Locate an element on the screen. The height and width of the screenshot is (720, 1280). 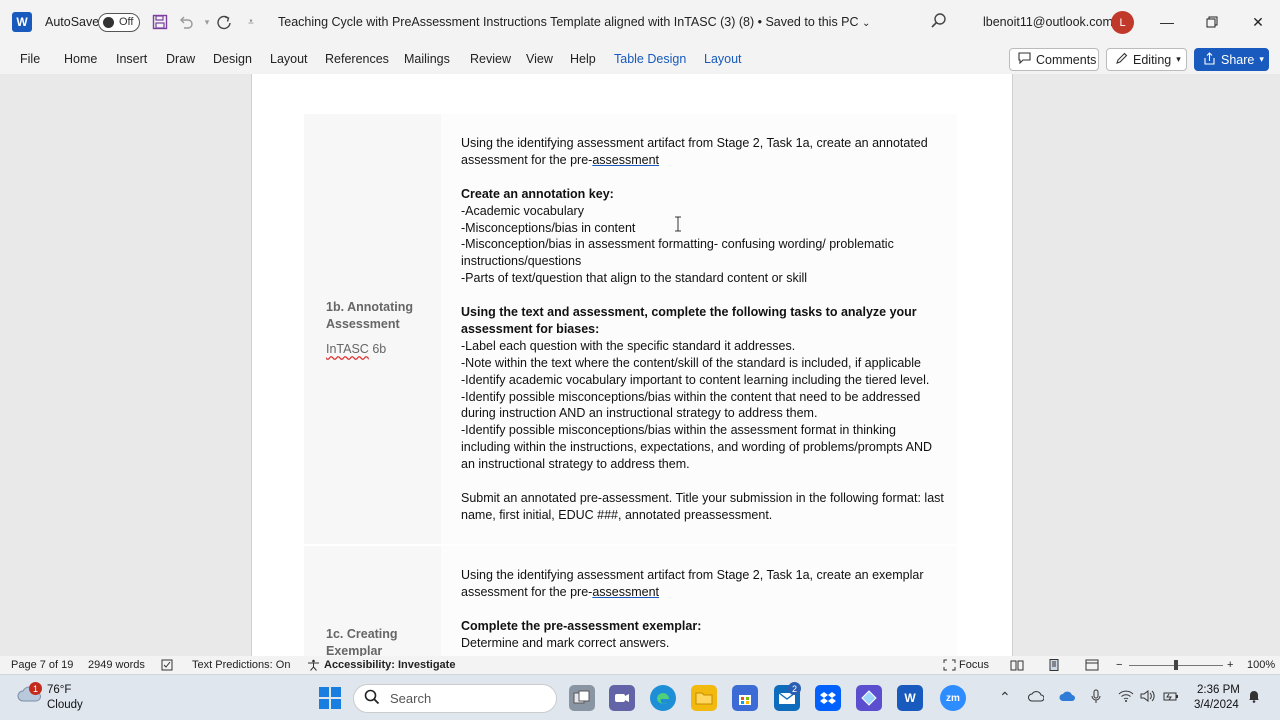
weather-temp: 76°F is located at coordinates (59, 690).